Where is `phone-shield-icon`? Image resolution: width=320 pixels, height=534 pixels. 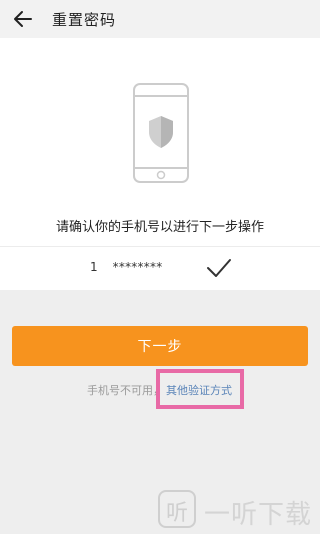
phone-shield-icon is located at coordinates (161, 133).